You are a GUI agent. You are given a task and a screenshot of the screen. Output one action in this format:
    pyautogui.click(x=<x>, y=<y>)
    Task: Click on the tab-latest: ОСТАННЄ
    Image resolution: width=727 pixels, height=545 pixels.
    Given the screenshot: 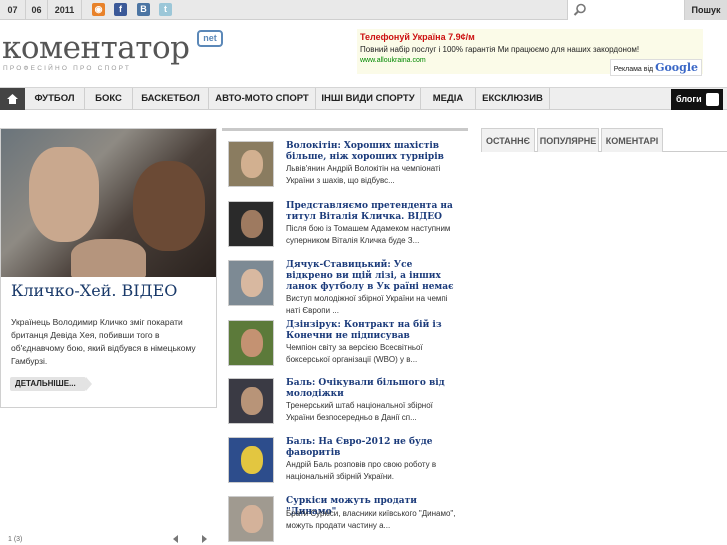 What is the action you would take?
    pyautogui.click(x=508, y=140)
    